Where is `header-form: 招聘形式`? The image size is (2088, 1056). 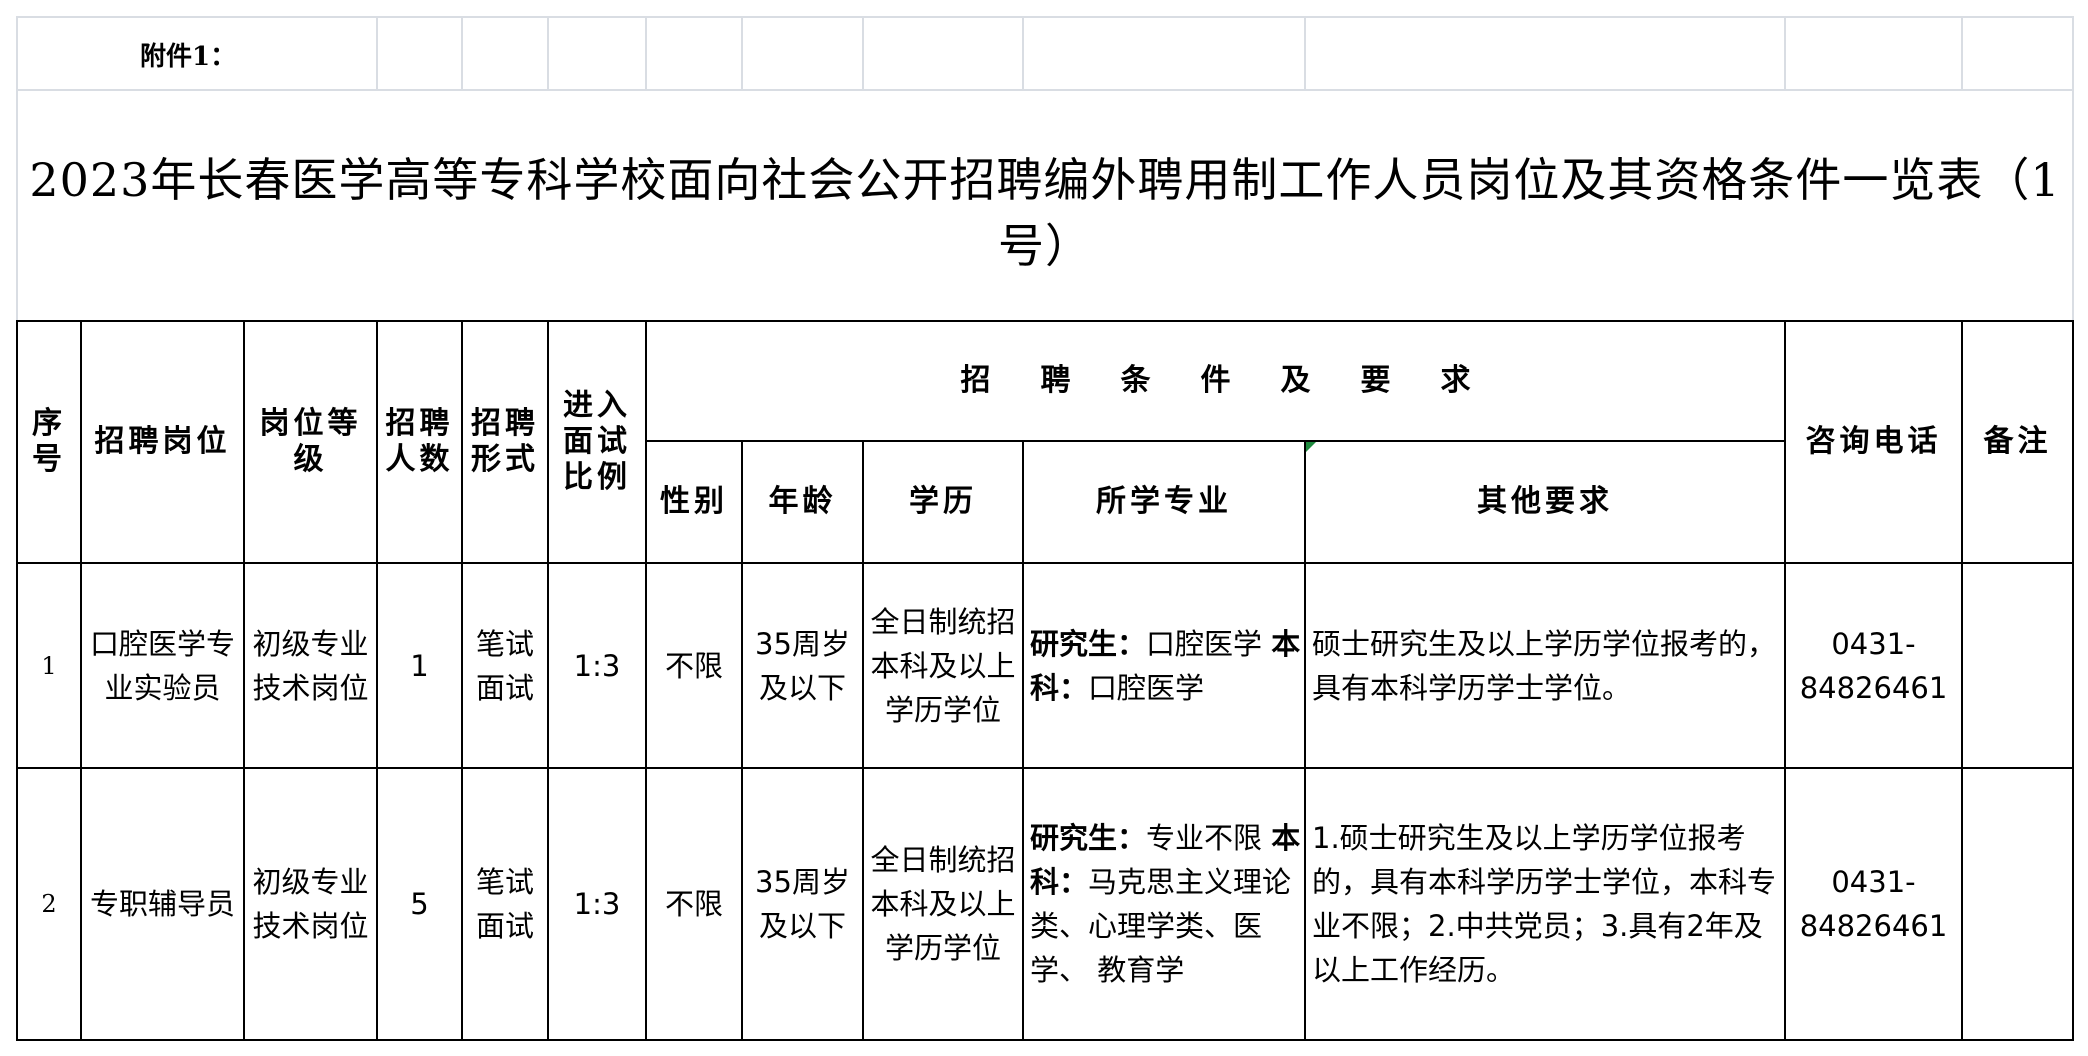
header-form: 招聘形式 is located at coordinates (505, 441).